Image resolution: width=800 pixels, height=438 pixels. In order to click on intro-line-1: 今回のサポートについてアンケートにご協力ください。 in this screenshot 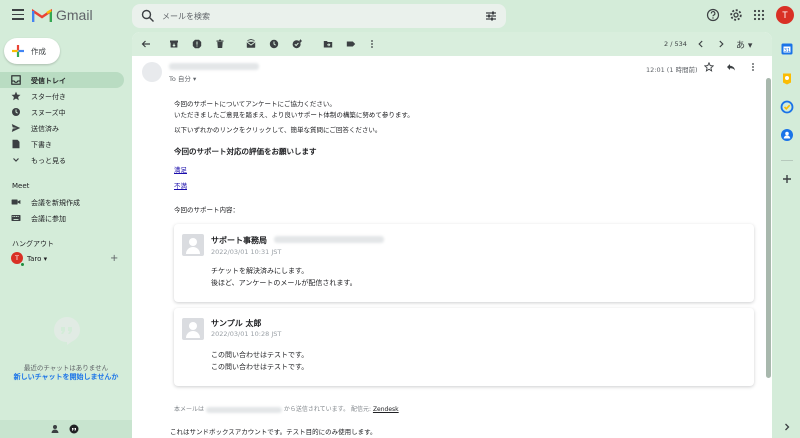, I will do `click(255, 104)`.